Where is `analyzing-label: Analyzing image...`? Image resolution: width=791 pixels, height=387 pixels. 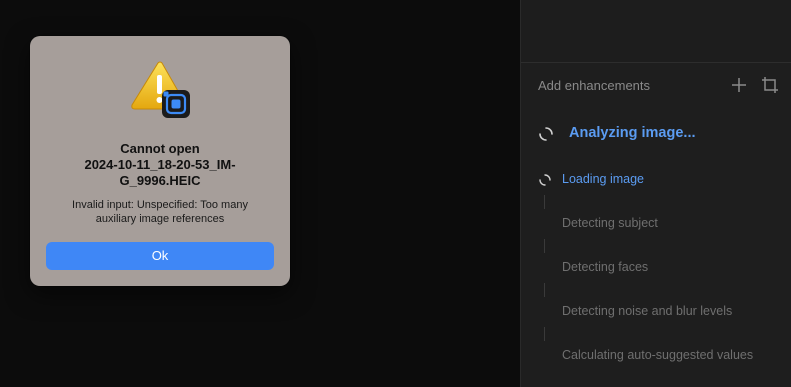
analyzing-label: Analyzing image... is located at coordinates (632, 133).